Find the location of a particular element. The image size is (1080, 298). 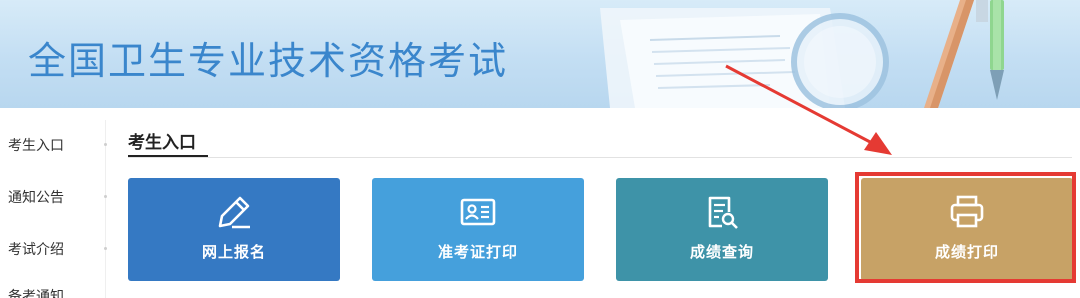

score-query-button: 成绩查询 is located at coordinates (722, 229).